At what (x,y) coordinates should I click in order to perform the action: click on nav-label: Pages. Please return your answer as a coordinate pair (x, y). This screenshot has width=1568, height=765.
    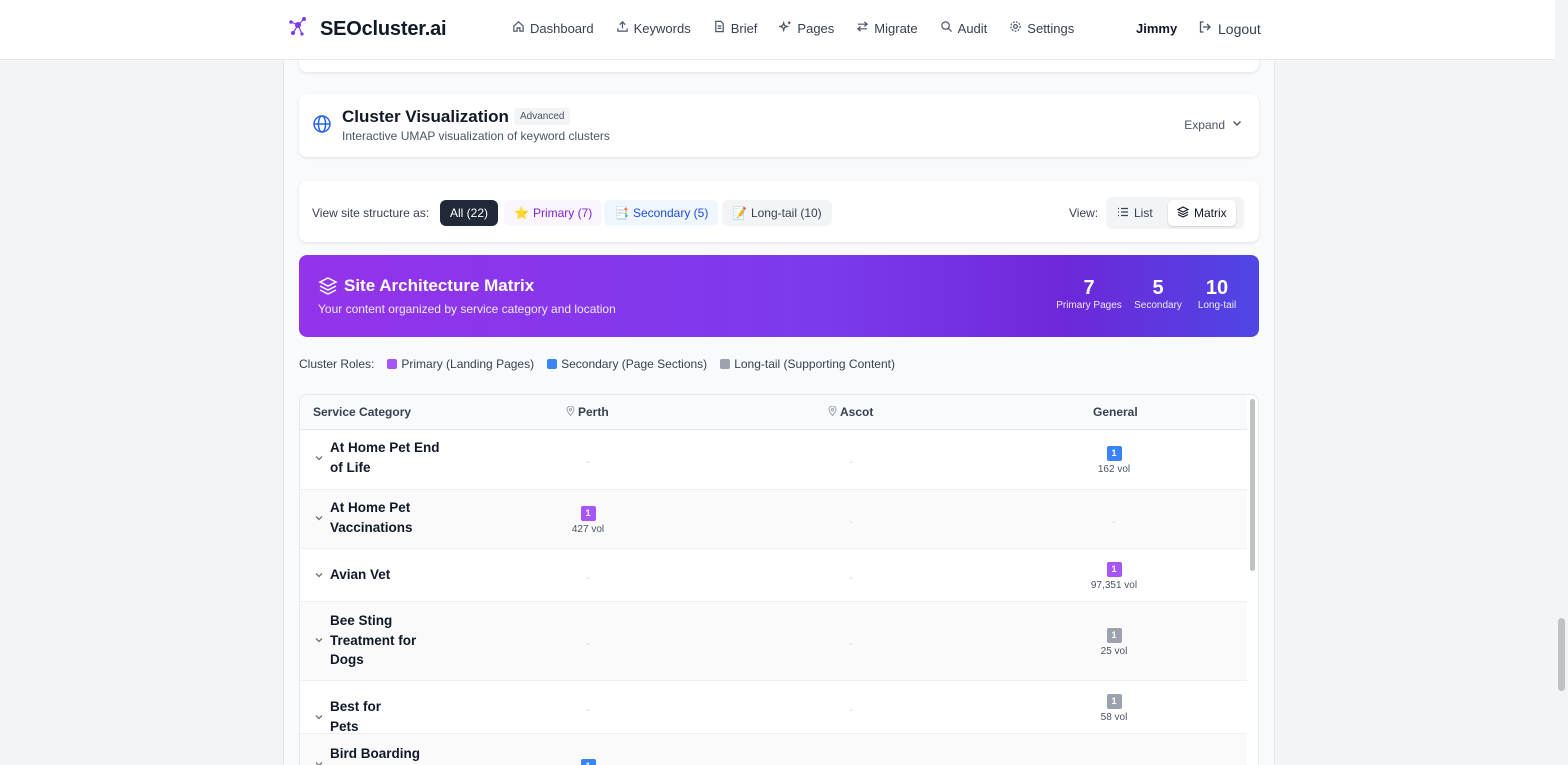
    Looking at the image, I should click on (816, 28).